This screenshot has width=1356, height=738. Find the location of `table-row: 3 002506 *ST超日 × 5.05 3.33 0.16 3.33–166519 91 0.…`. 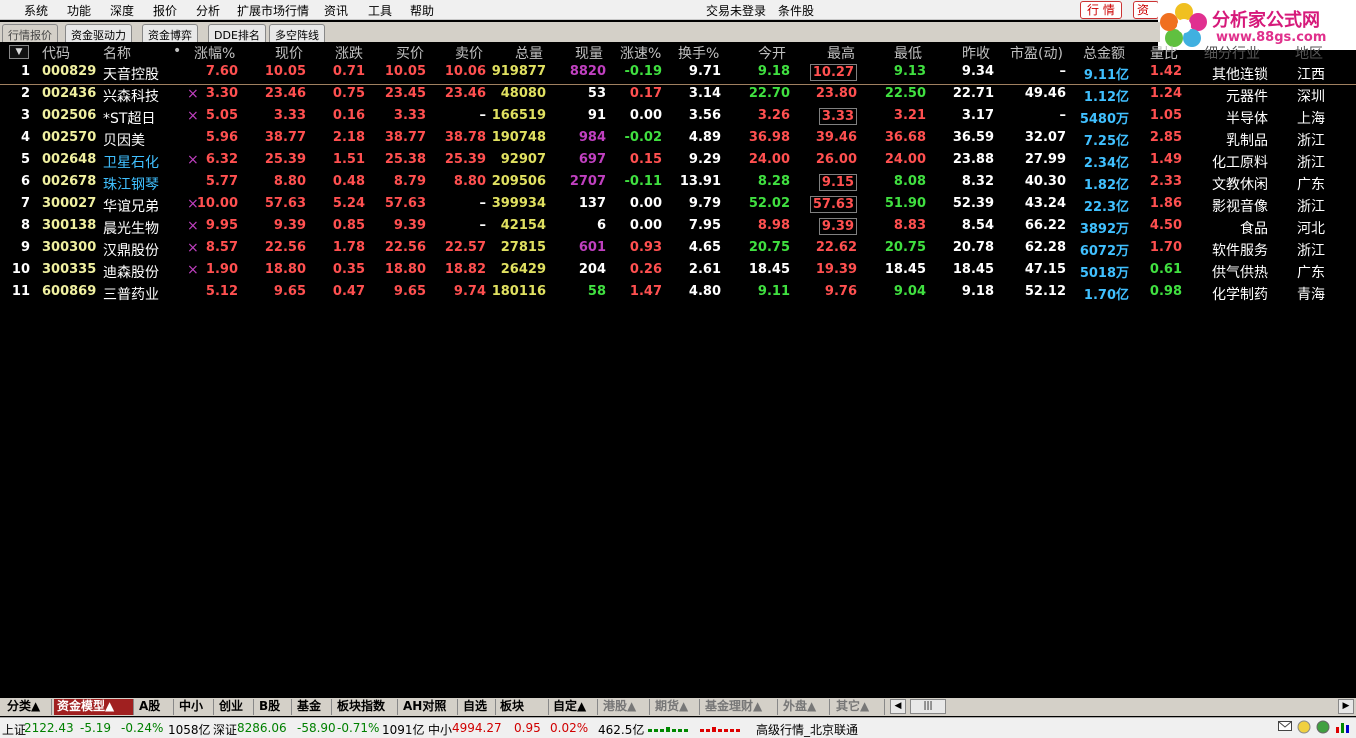

table-row: 3 002506 *ST超日 × 5.05 3.33 0.16 3.33–166519 91 0.… is located at coordinates (678, 117).